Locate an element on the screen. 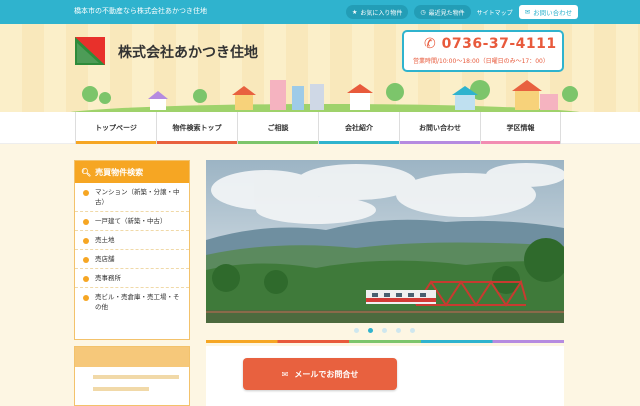 The image size is (640, 406). recent-button: ◷ 最近見た物件 is located at coordinates (442, 12).